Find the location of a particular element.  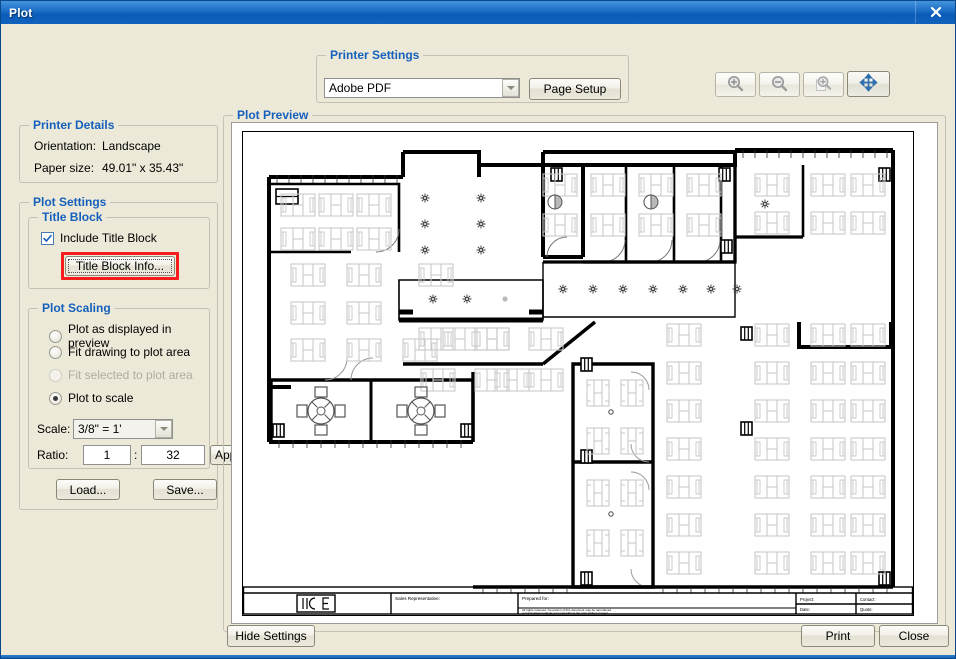

plot-settings-label: Plot Settings is located at coordinates (70, 202).